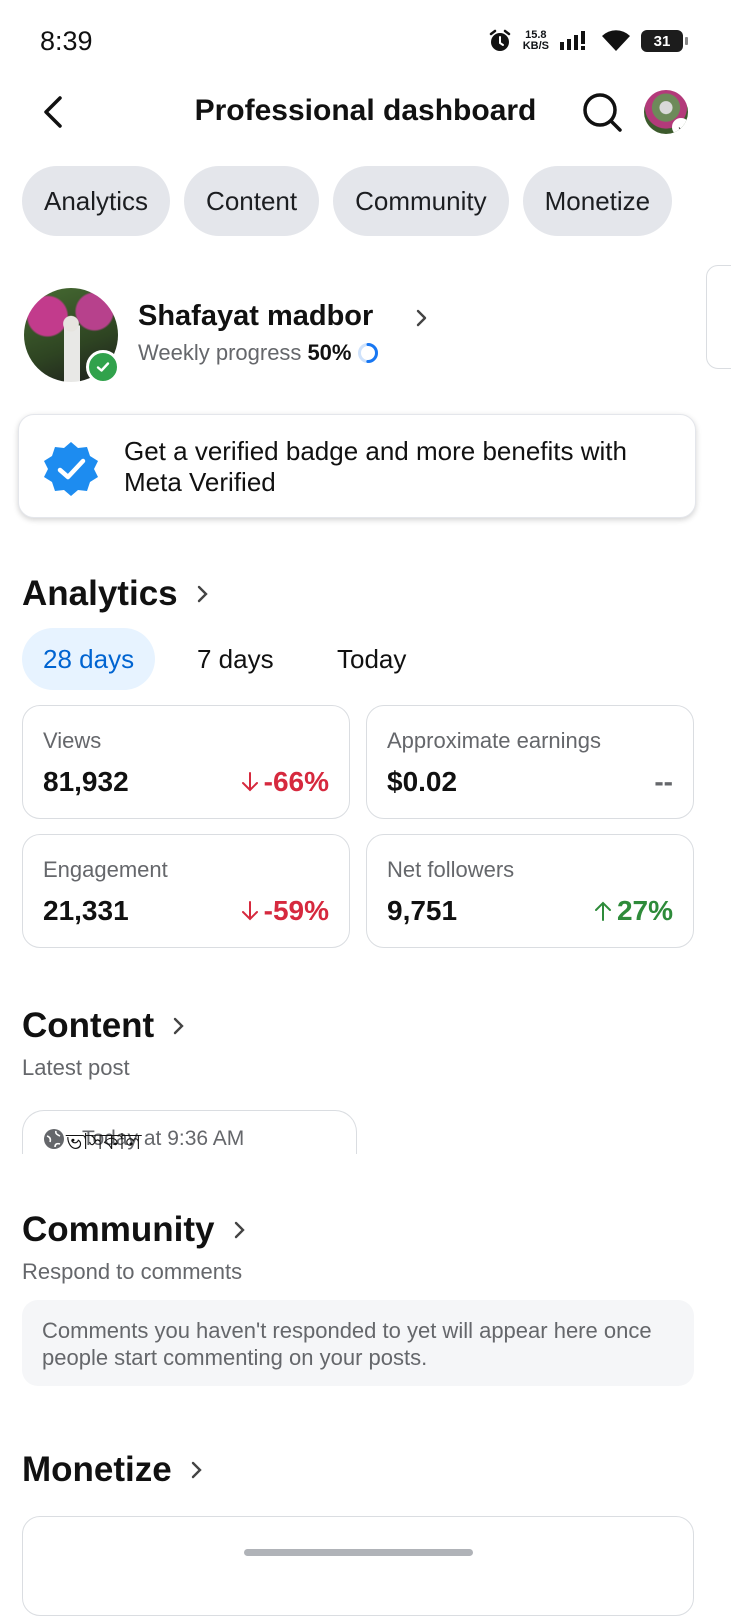 The image size is (731, 1616). Describe the element at coordinates (96, 201) in the screenshot. I see `tab-analytics: Analytics` at that location.